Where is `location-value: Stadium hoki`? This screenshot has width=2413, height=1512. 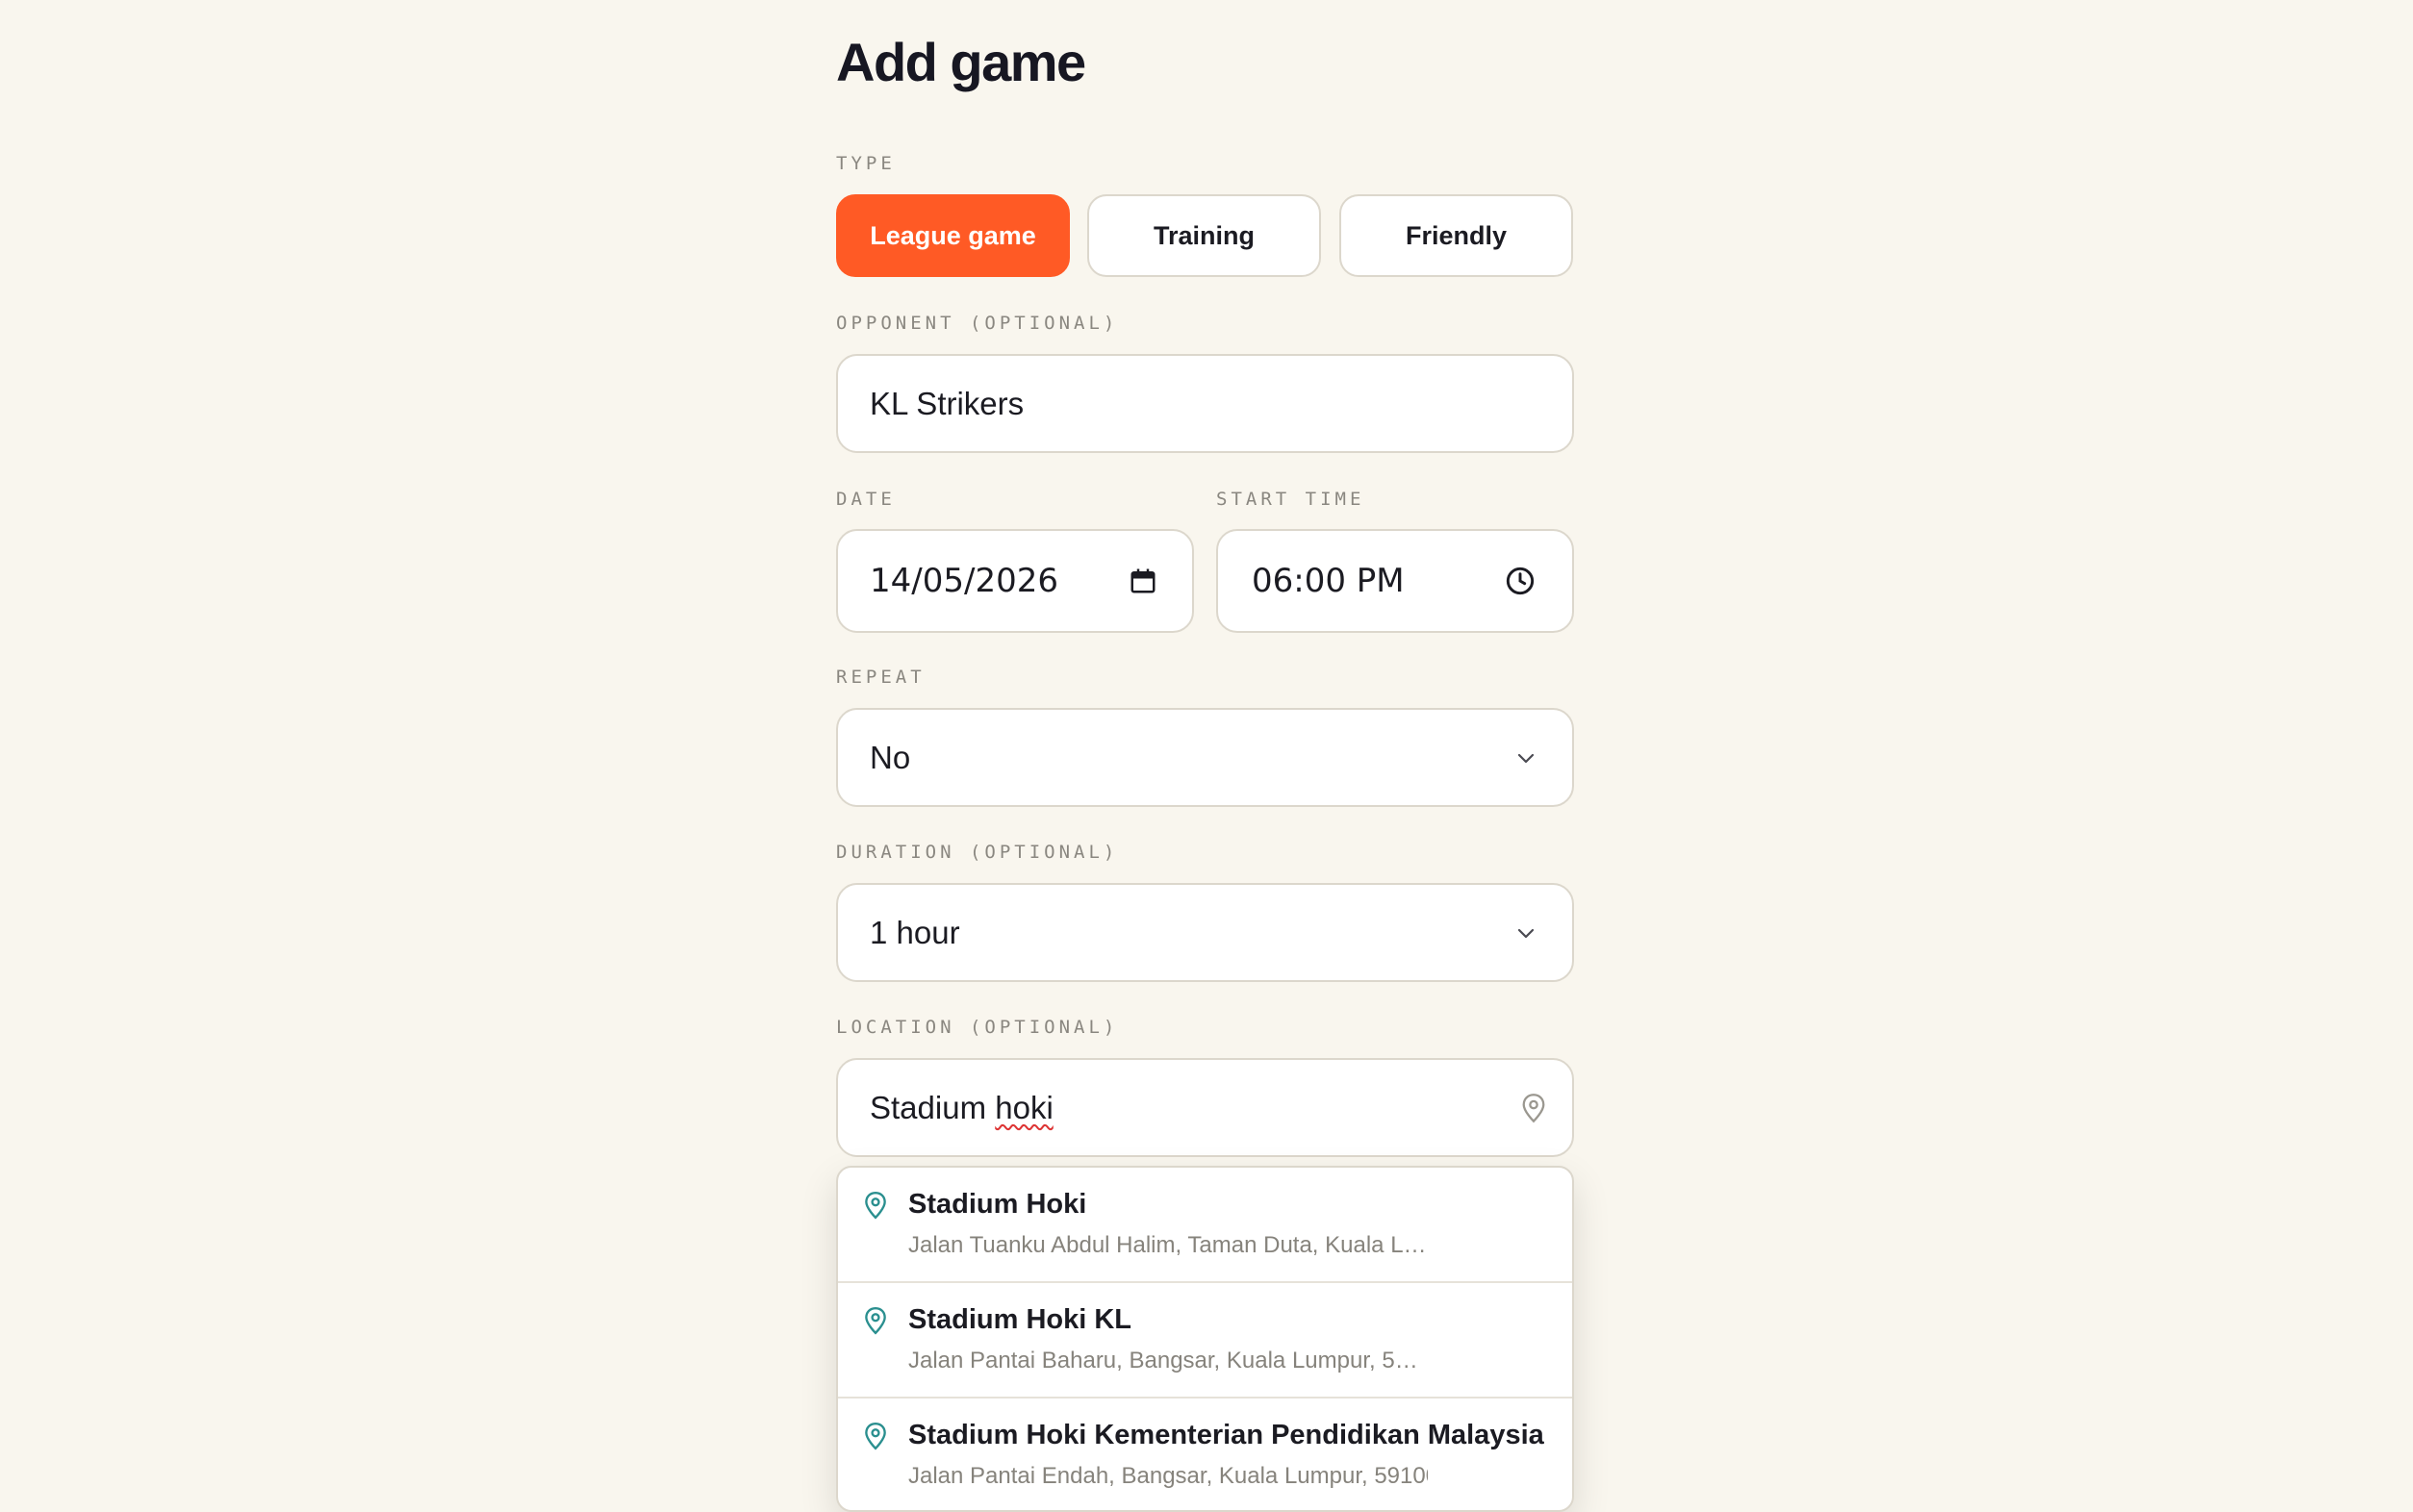 location-value: Stadium hoki is located at coordinates (962, 1108).